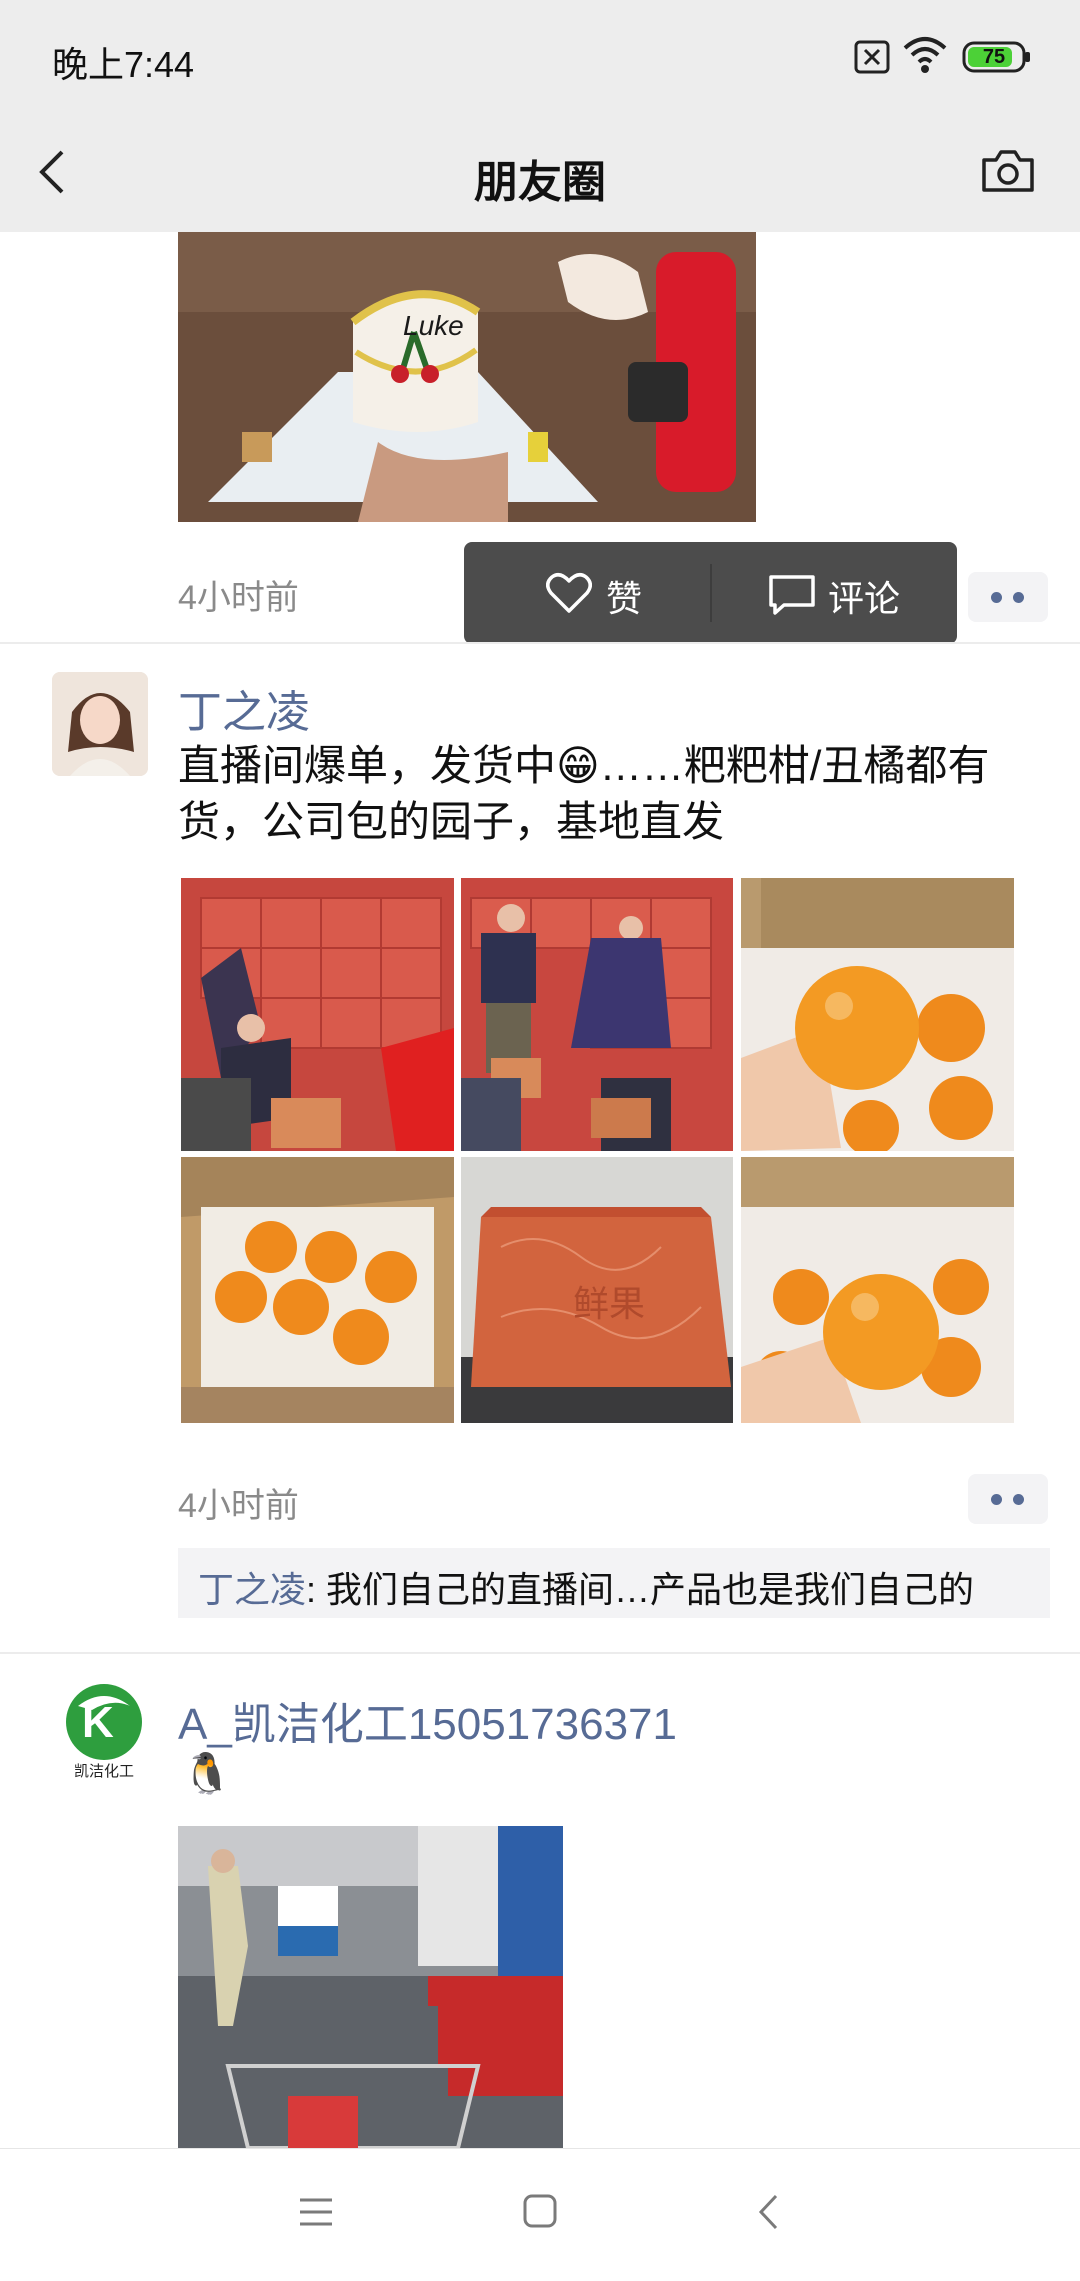 The width and height of the screenshot is (1080, 2281). Describe the element at coordinates (792, 595) in the screenshot. I see `comment-icon` at that location.